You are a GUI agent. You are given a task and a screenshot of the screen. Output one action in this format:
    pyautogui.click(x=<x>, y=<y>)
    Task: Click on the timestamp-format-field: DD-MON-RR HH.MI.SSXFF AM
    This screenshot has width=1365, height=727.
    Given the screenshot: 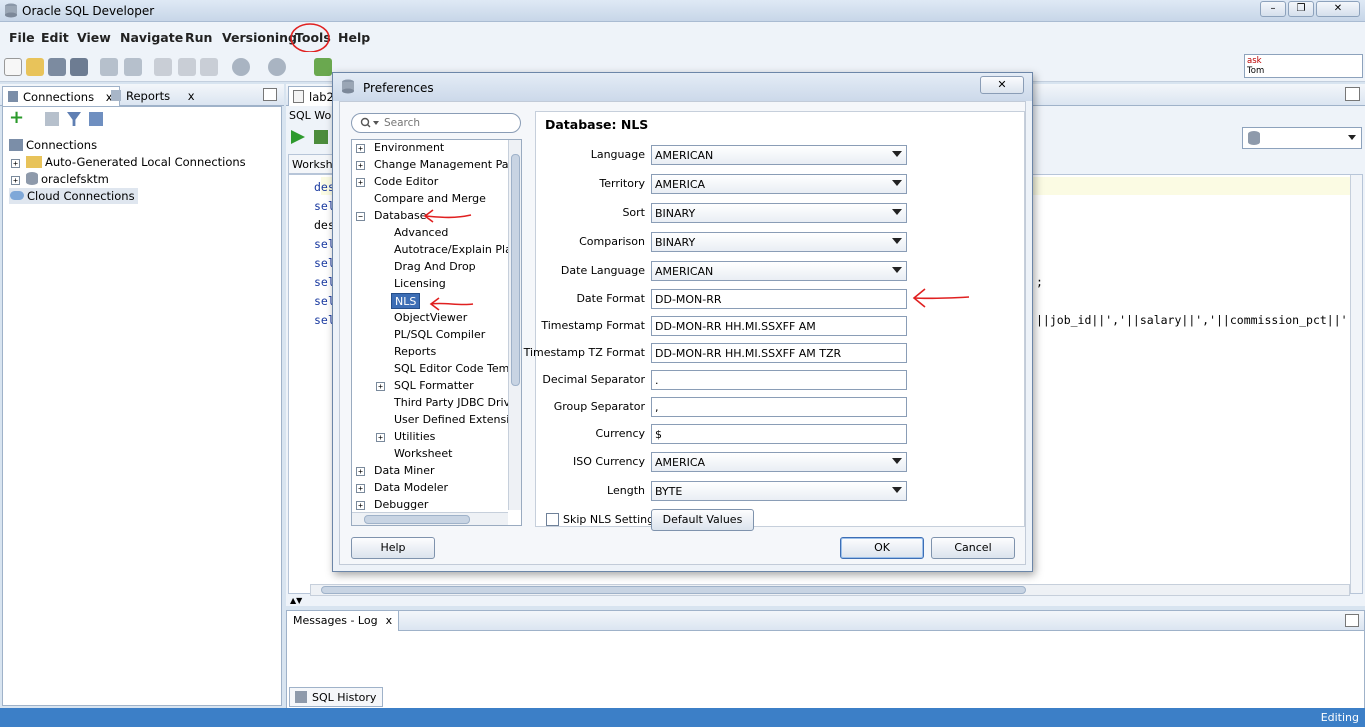 What is the action you would take?
    pyautogui.click(x=779, y=326)
    